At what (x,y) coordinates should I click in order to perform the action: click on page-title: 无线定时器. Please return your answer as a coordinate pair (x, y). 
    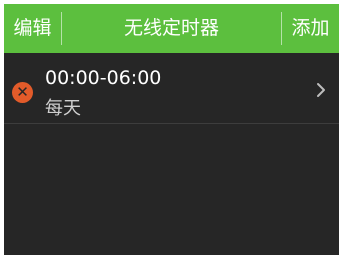
    Looking at the image, I should click on (171, 28).